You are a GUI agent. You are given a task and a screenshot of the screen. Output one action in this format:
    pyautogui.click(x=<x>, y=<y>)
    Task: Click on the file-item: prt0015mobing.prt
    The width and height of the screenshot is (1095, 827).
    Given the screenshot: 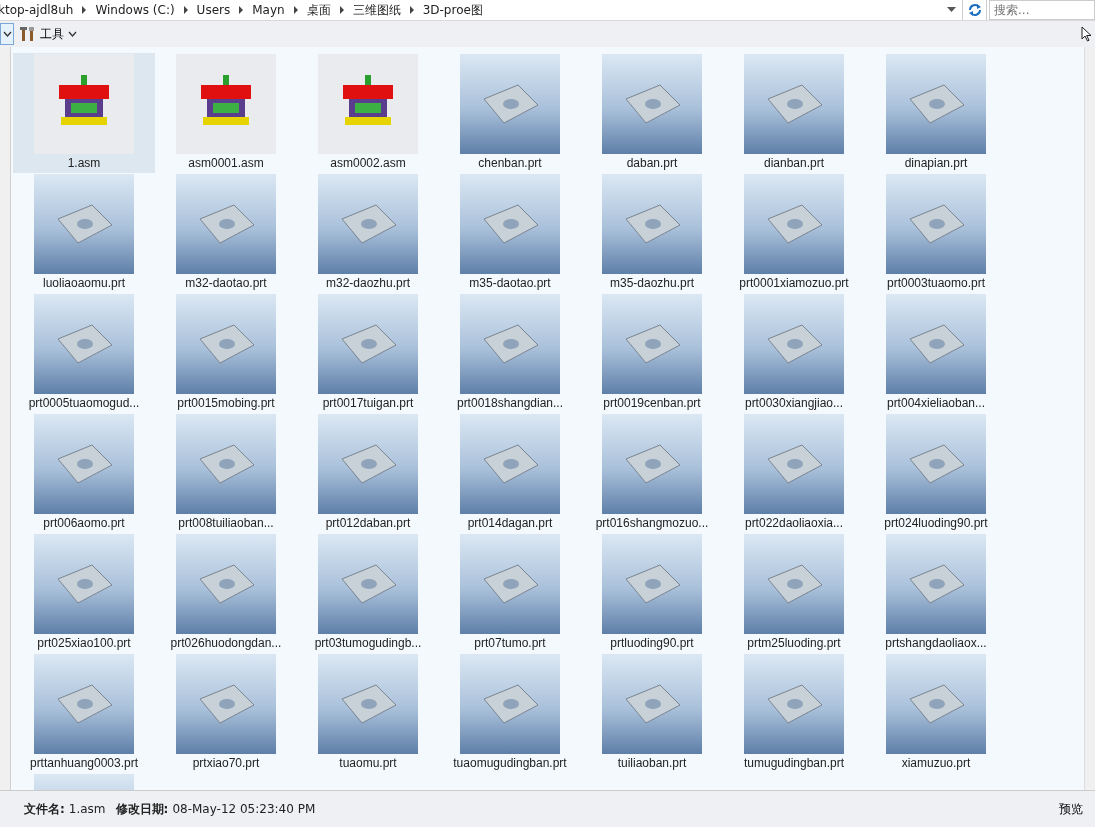 What is the action you would take?
    pyautogui.click(x=226, y=353)
    